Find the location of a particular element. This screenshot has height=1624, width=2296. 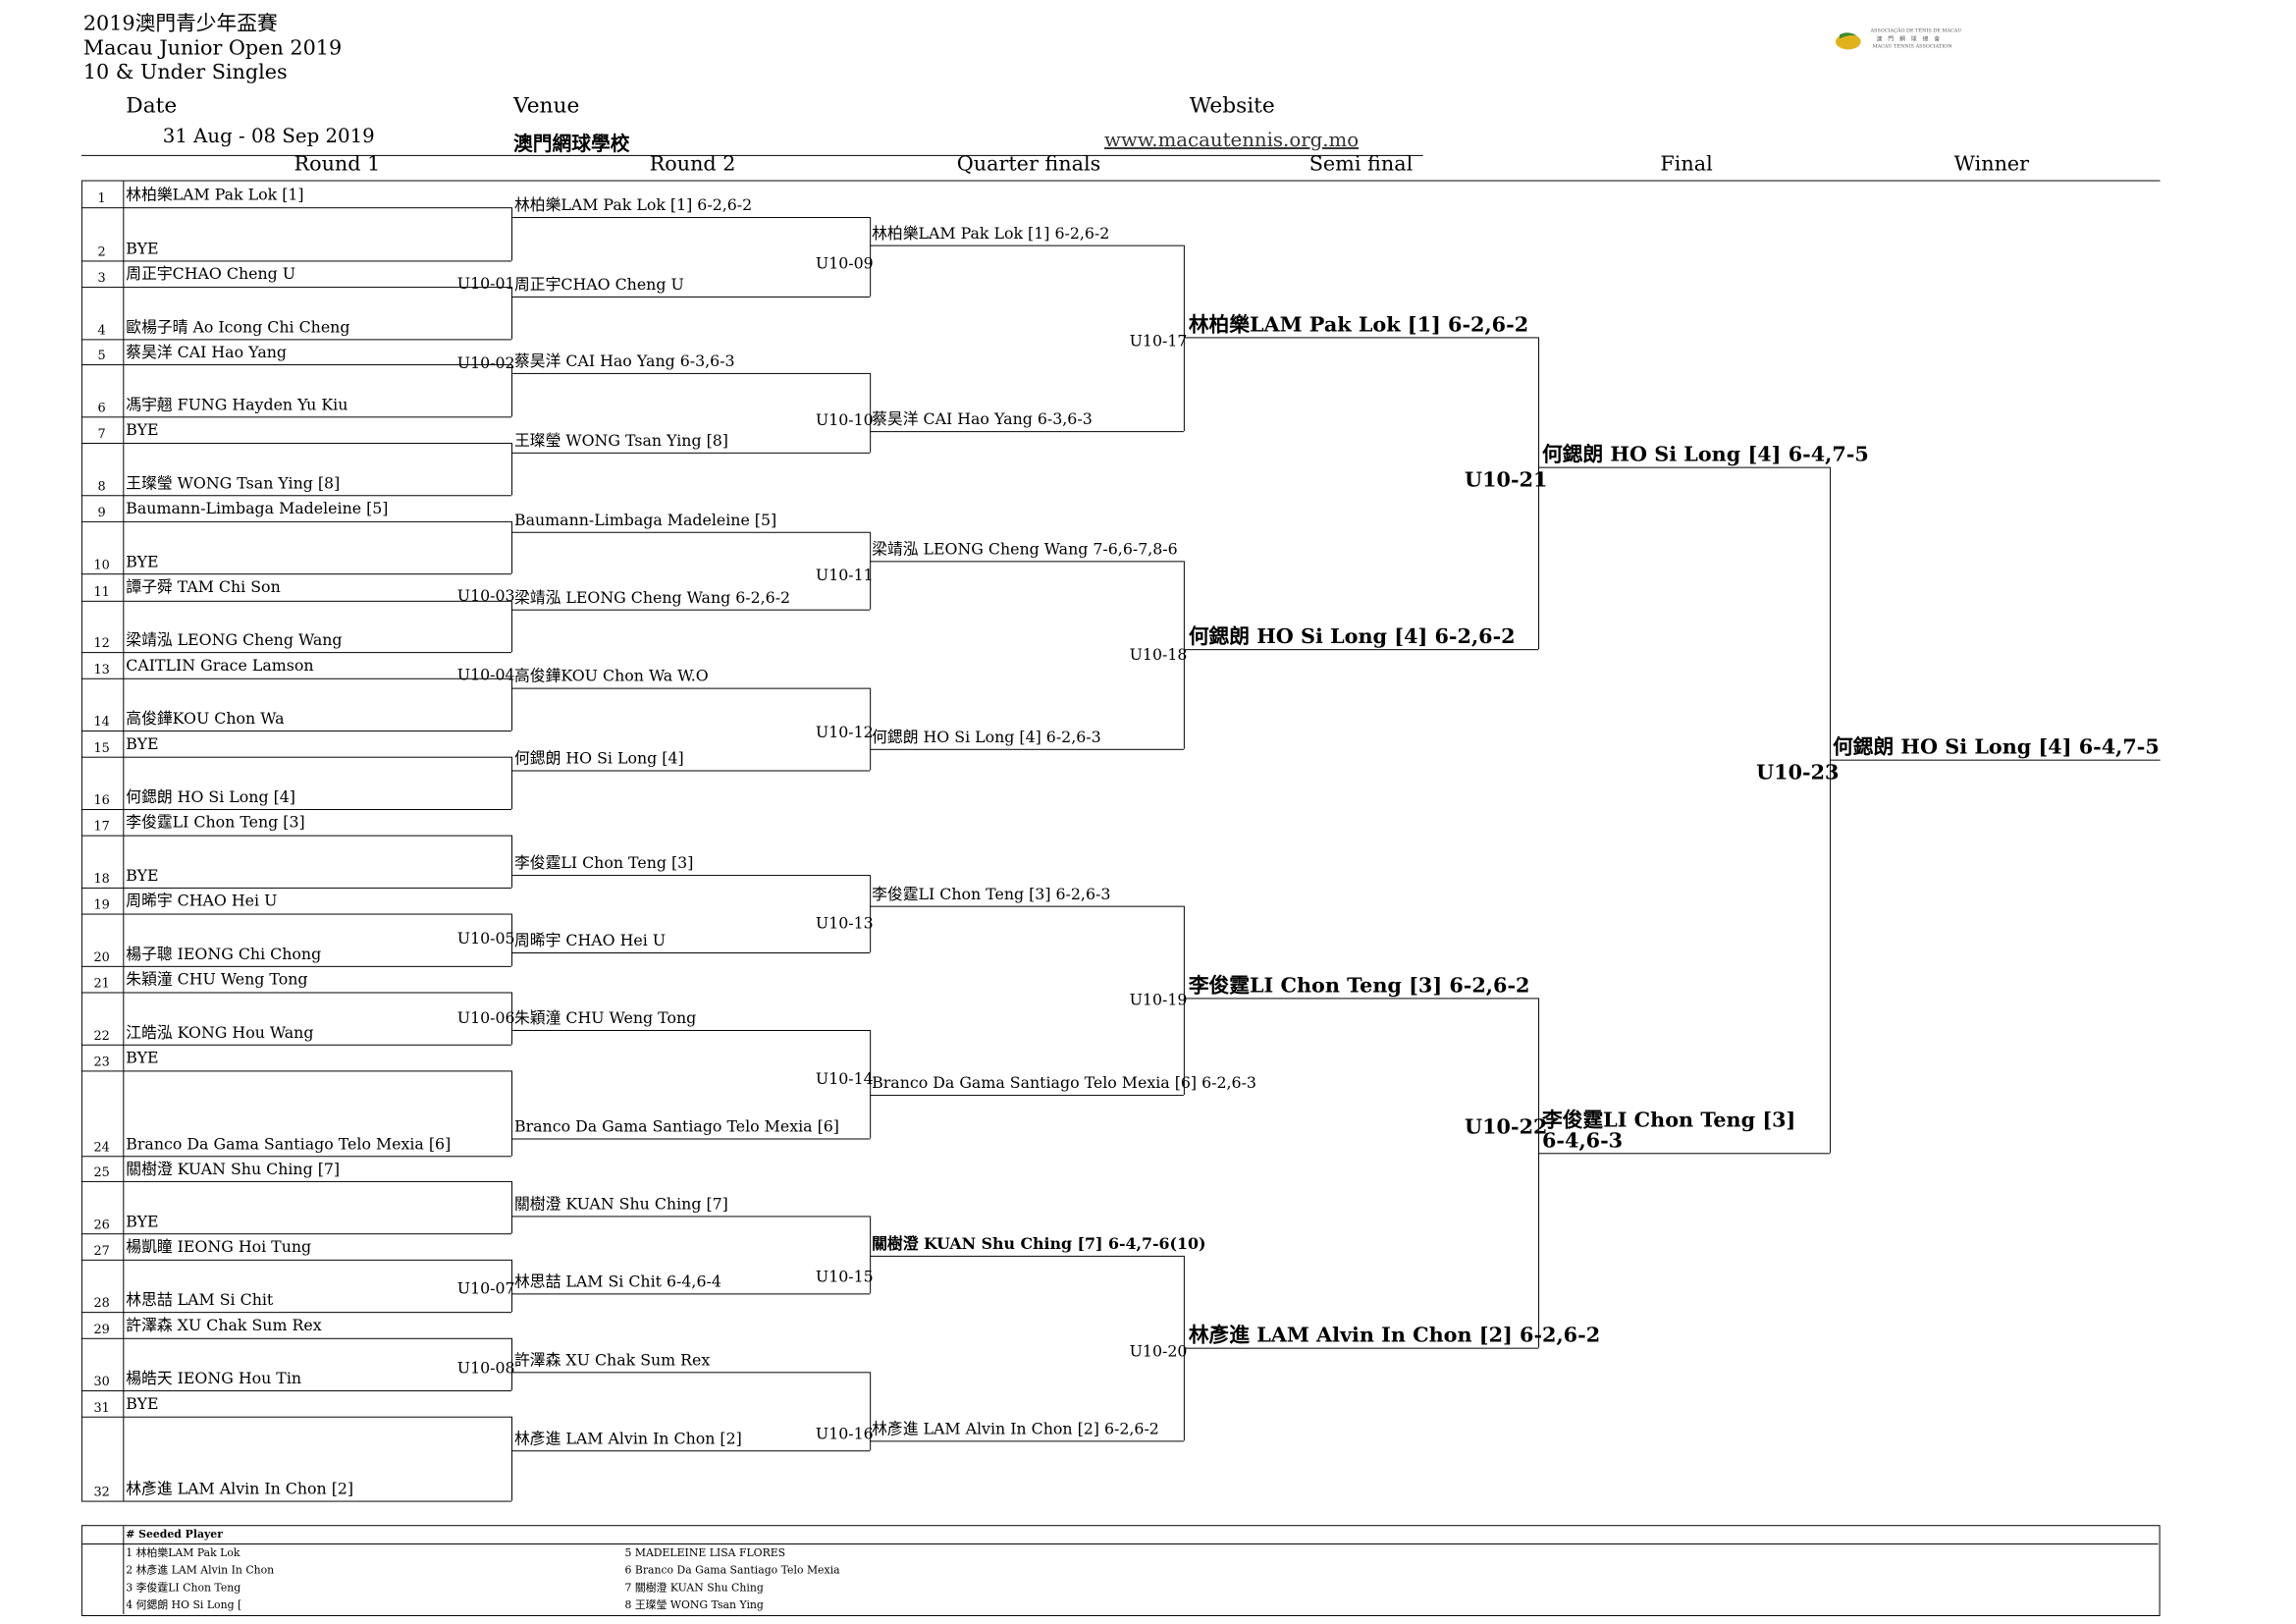

player-entry: 林思喆 LAM Si Chit is located at coordinates (200, 1300).